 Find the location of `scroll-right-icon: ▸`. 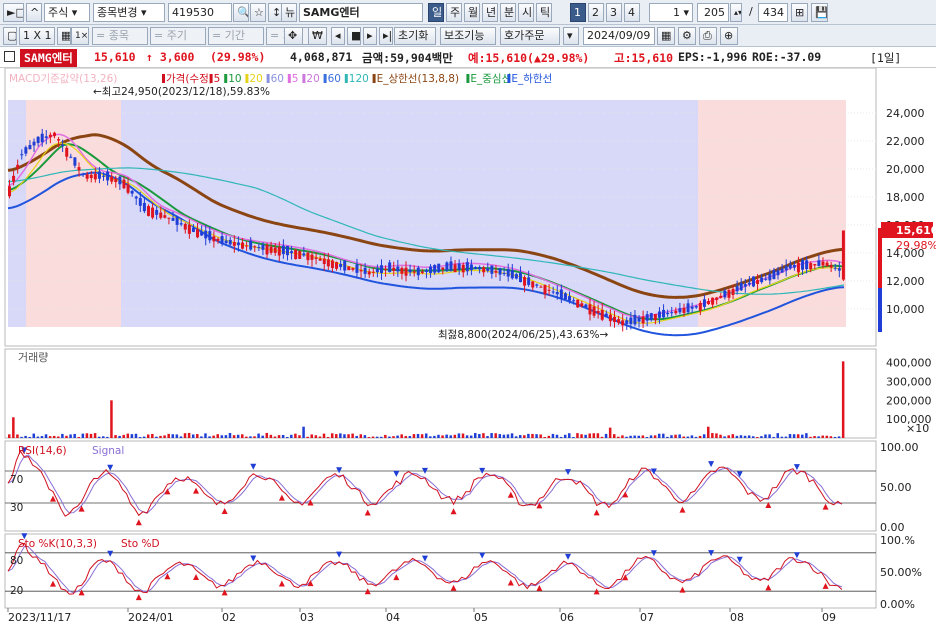

scroll-right-icon: ▸ is located at coordinates (370, 36).